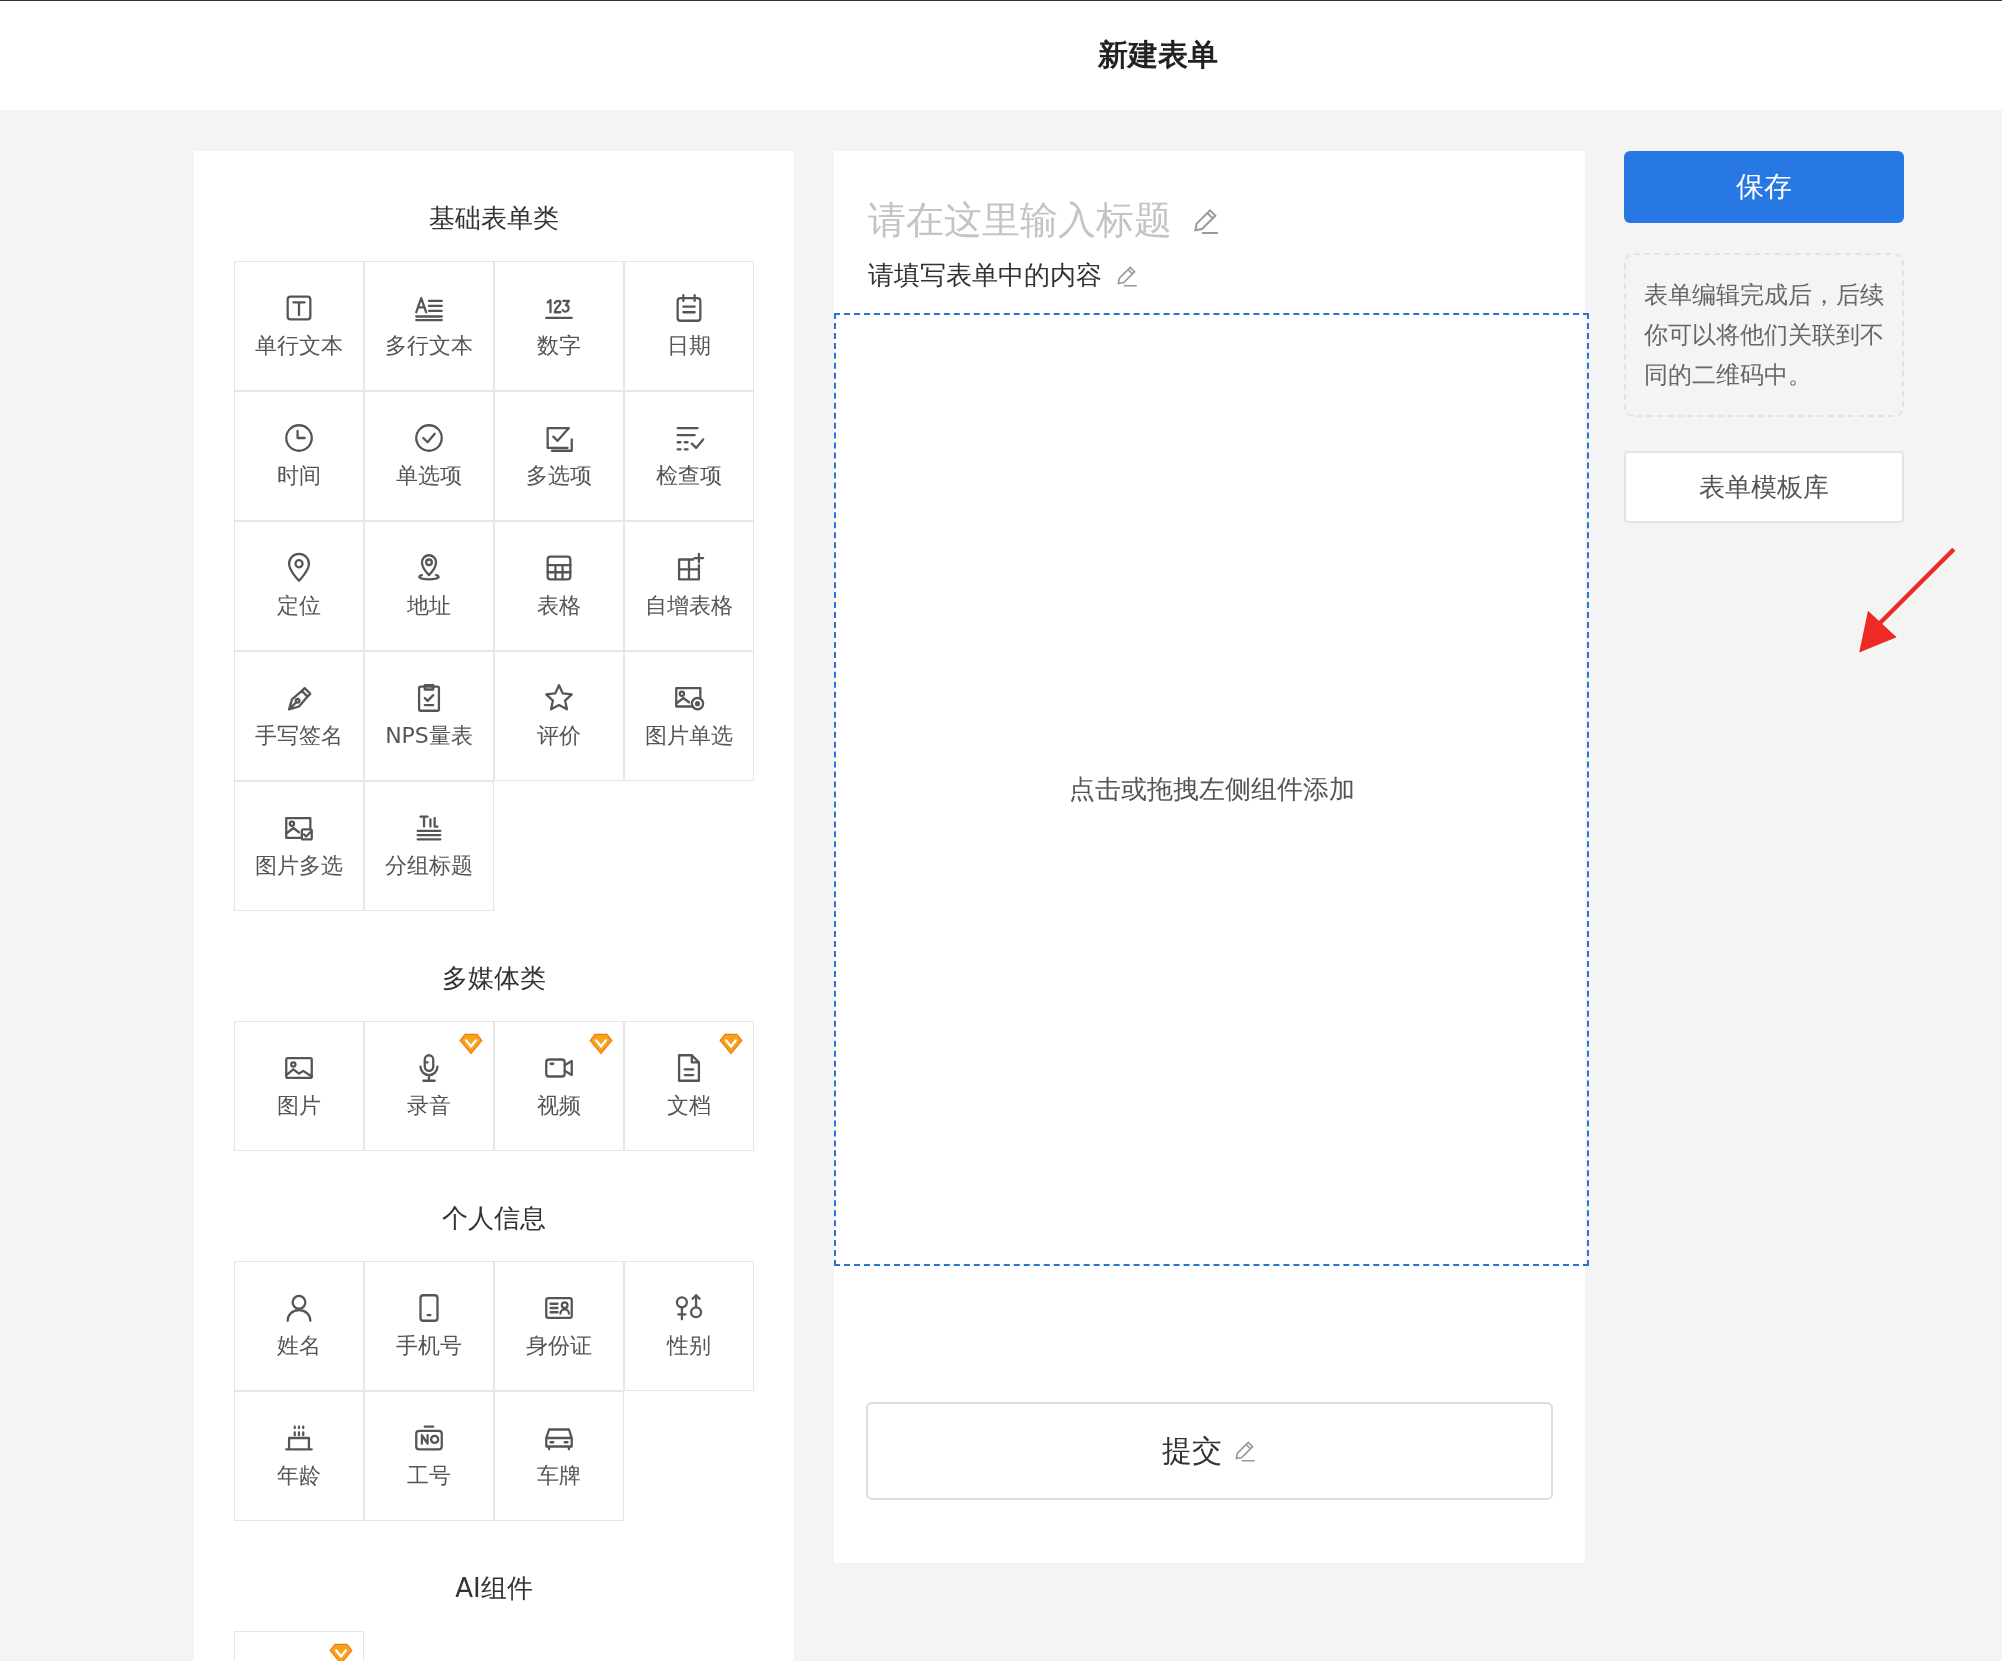 Image resolution: width=2002 pixels, height=1661 pixels. I want to click on component-tile: 分组标题, so click(429, 846).